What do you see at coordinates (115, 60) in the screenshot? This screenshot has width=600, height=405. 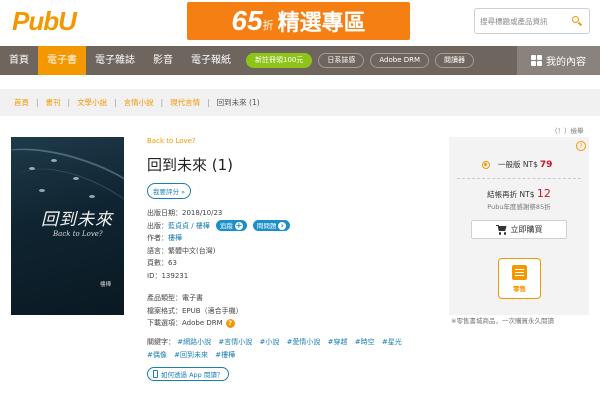 I see `nav-item-emagazines: 電子雜誌` at bounding box center [115, 60].